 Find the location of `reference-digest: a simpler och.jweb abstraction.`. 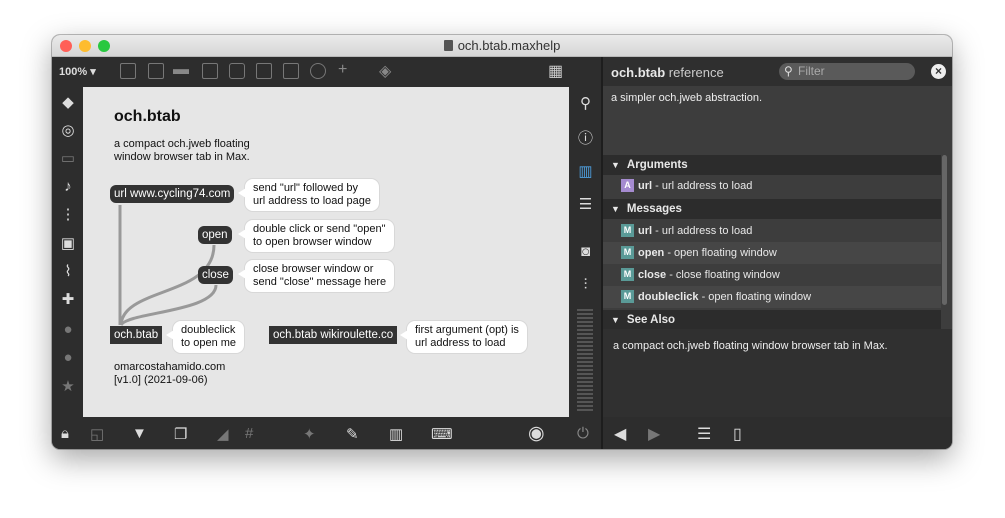

reference-digest: a simpler och.jweb abstraction. is located at coordinates (687, 98).